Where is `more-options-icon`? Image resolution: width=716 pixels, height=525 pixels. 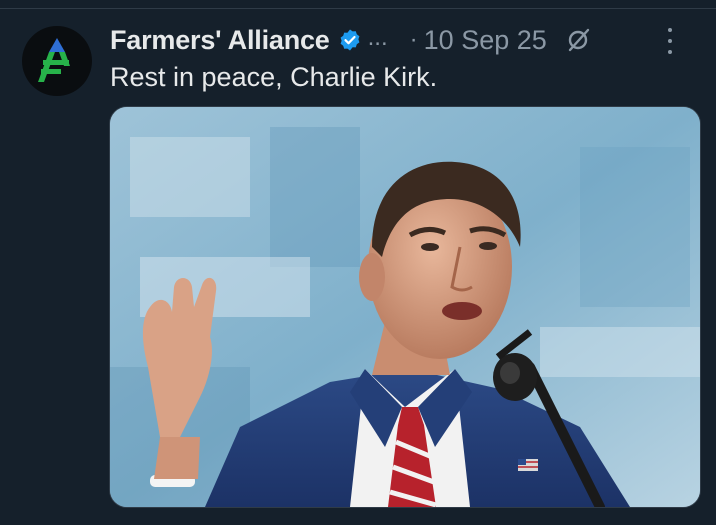 more-options-icon is located at coordinates (670, 41).